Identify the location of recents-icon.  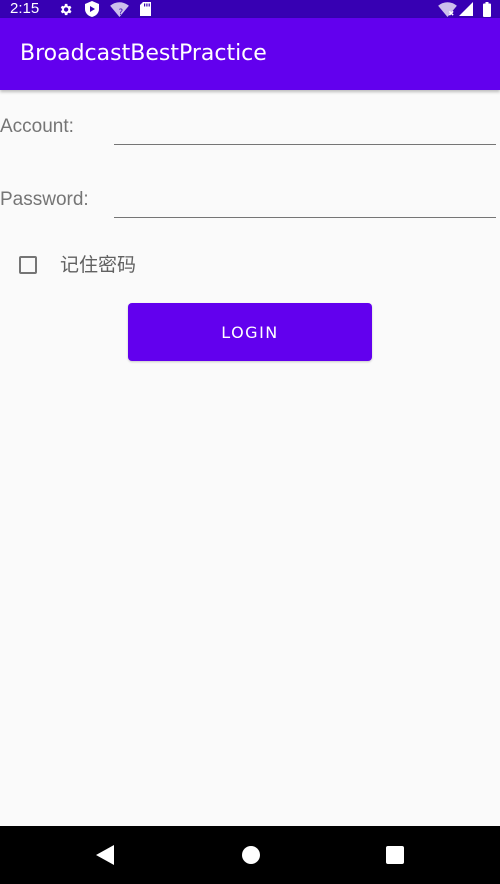
(395, 855).